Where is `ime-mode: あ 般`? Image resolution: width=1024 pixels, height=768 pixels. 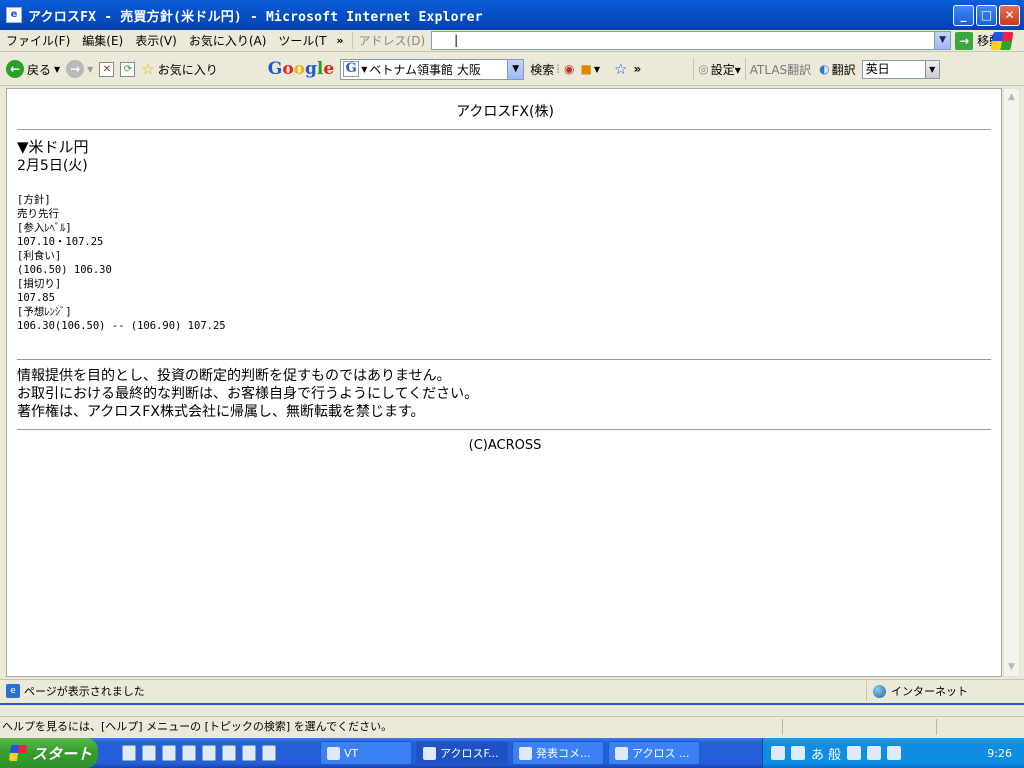
ime-mode: あ 般 is located at coordinates (826, 753).